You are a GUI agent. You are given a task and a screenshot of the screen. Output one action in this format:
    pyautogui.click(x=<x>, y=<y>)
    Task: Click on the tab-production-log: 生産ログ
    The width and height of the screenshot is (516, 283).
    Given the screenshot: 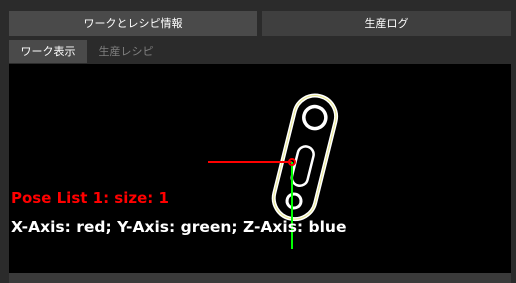 What is the action you would take?
    pyautogui.click(x=386, y=23)
    